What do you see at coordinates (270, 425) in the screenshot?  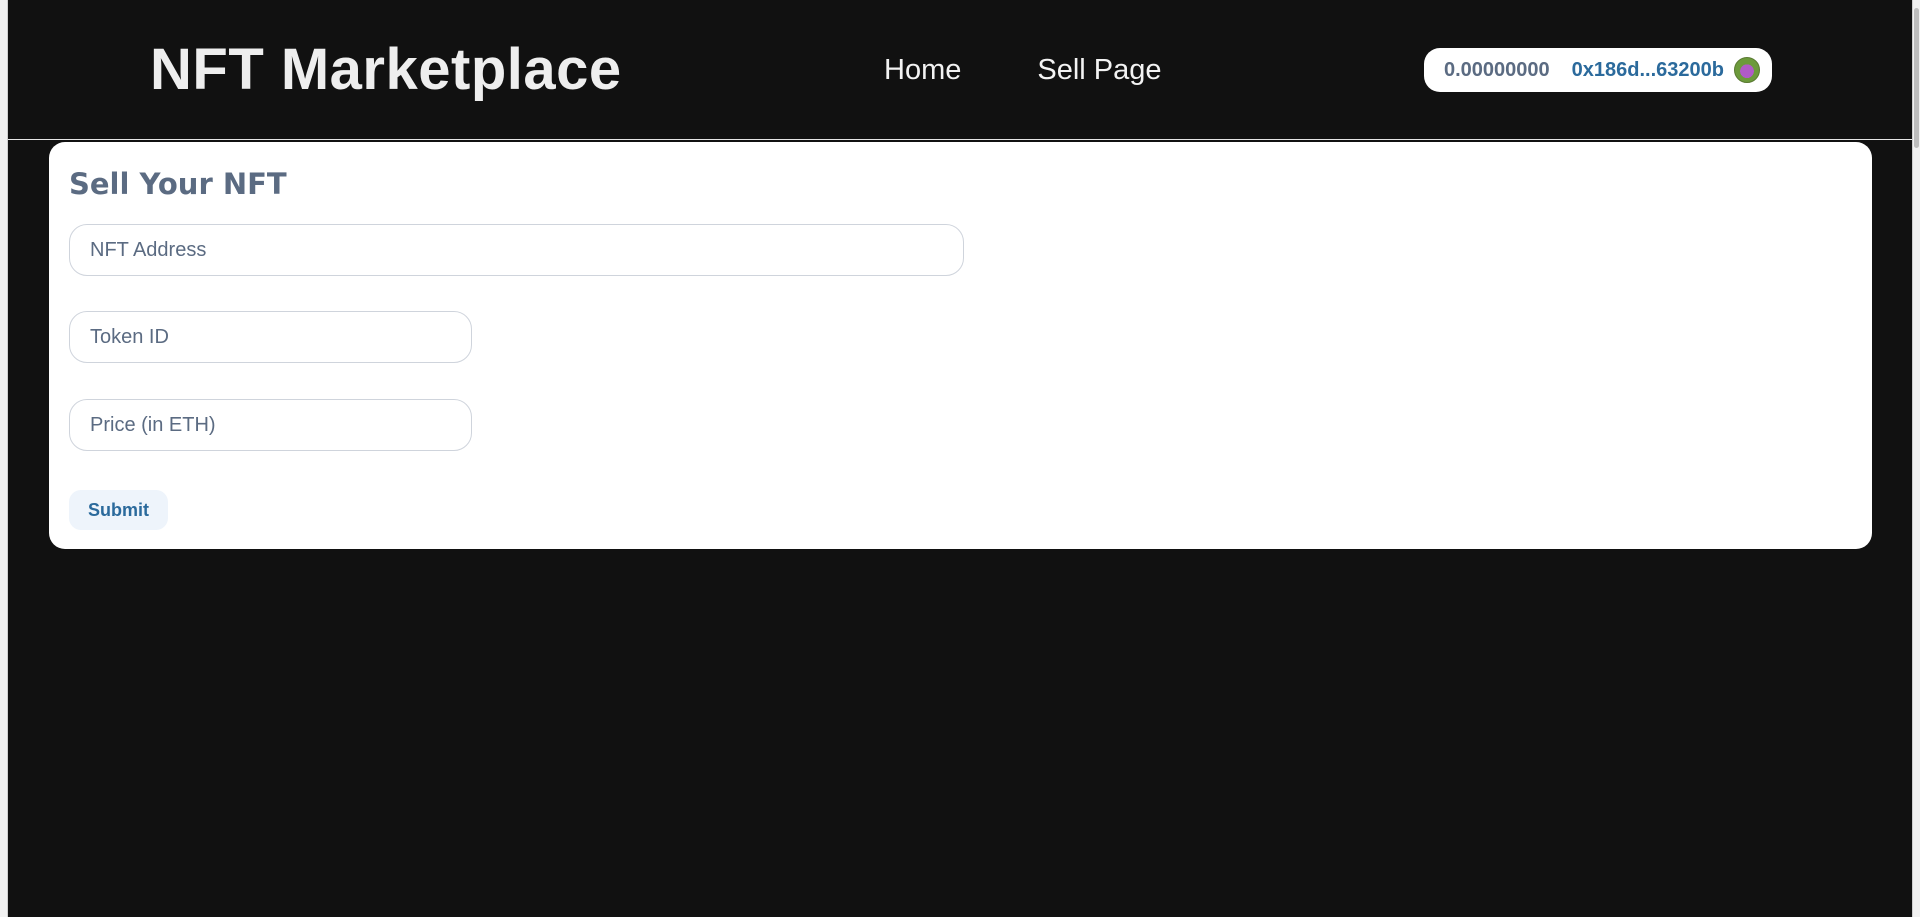 I see `price-eth-input` at bounding box center [270, 425].